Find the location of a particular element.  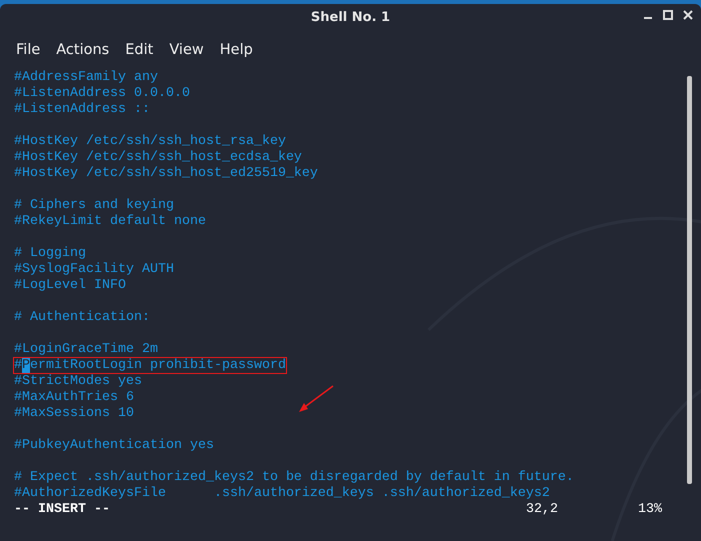

code-line: #MaxAuthTries 6 is located at coordinates (74, 397).